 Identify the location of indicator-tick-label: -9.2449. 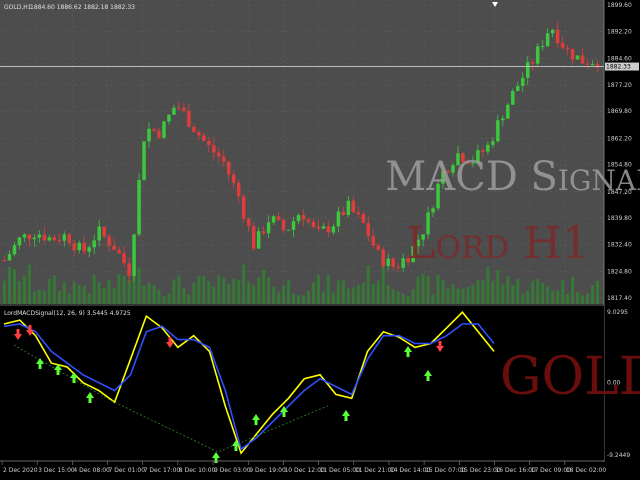
(618, 455).